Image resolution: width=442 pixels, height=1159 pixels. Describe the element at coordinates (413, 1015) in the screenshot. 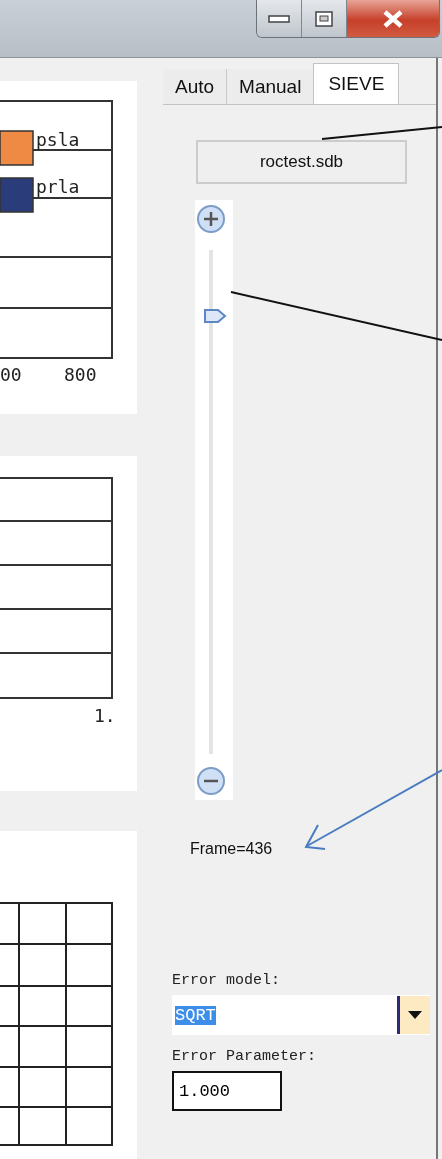

I see `caret-icon` at that location.